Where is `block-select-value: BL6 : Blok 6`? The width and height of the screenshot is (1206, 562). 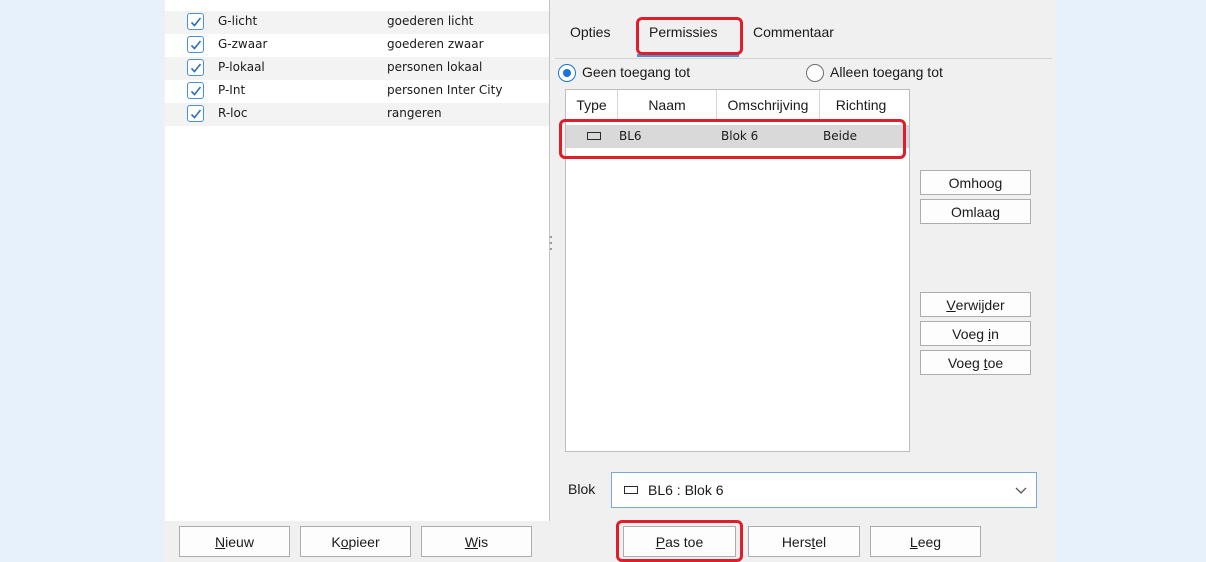
block-select-value: BL6 : Blok 6 is located at coordinates (686, 490).